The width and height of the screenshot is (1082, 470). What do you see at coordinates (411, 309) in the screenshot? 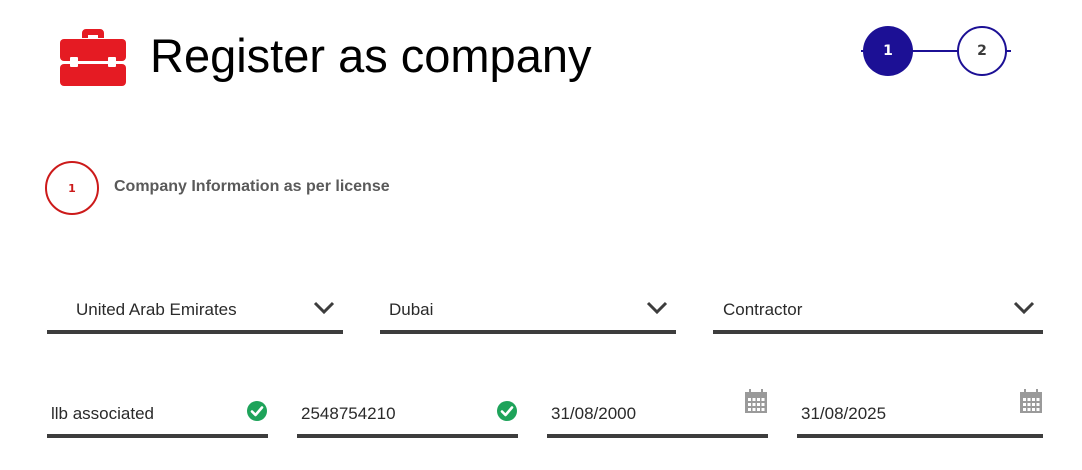
I see `city-select-value: Dubai` at bounding box center [411, 309].